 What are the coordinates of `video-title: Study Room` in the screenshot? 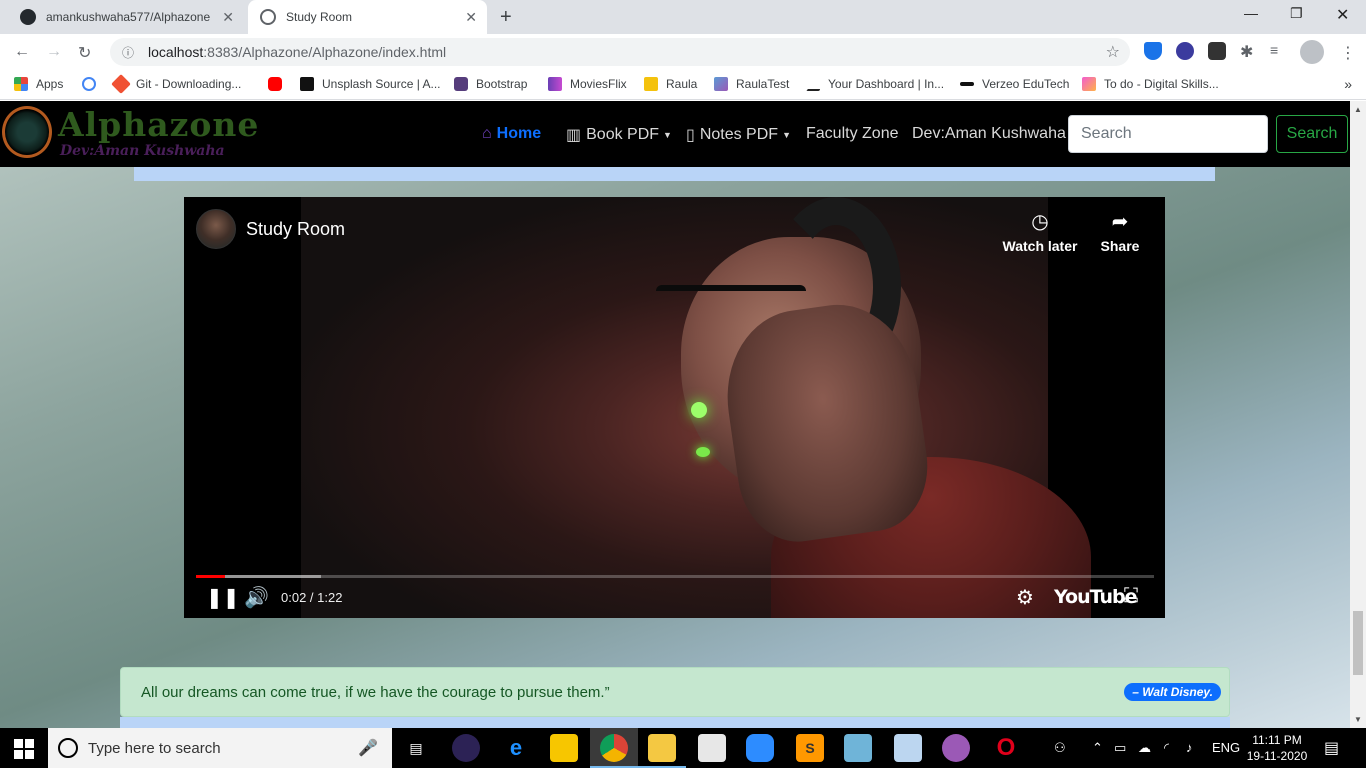 It's located at (295, 229).